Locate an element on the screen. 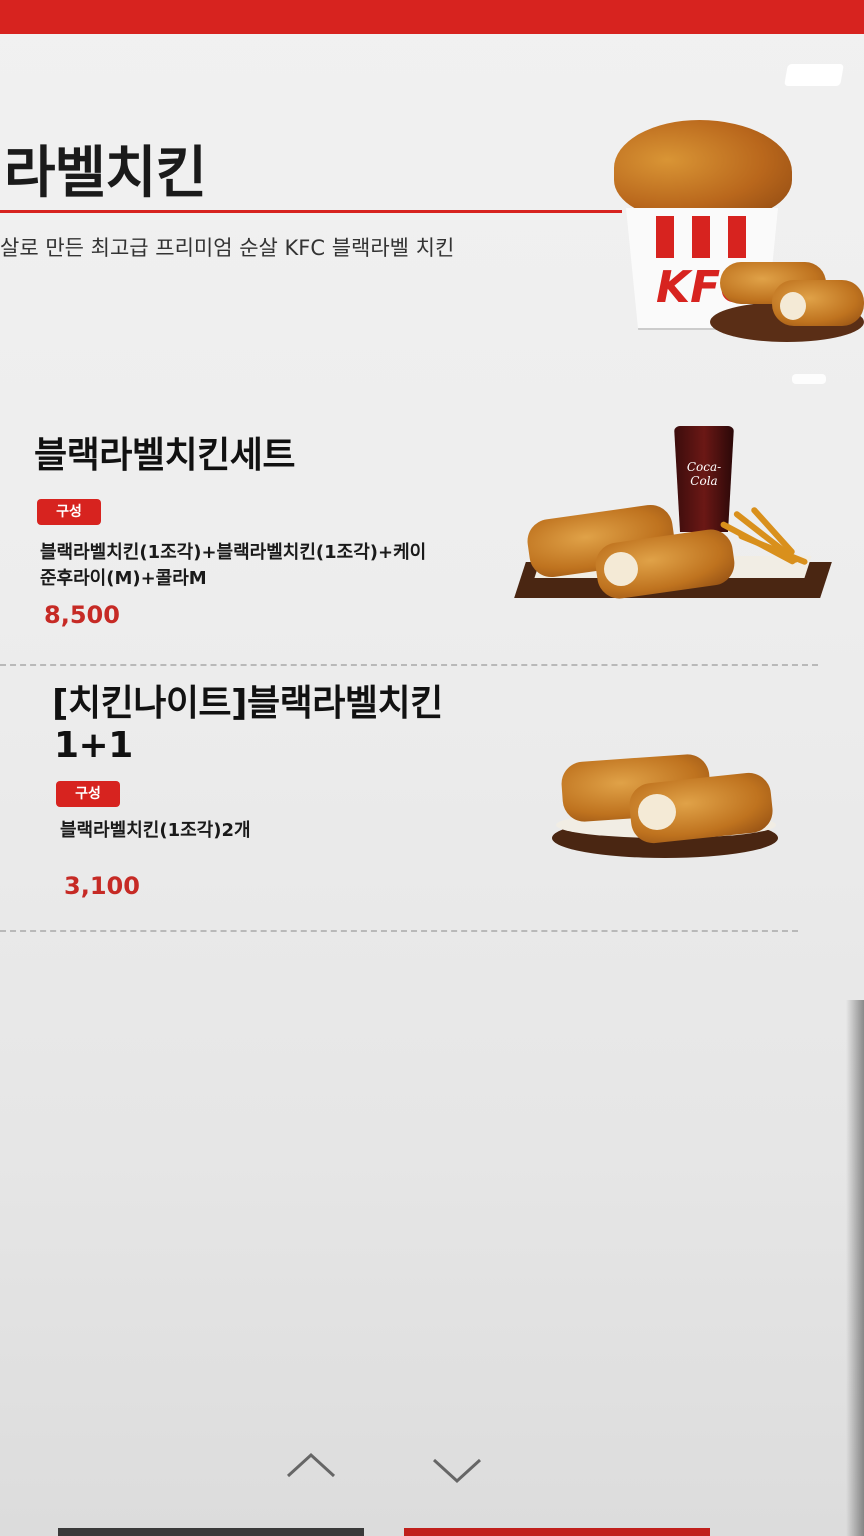 The height and width of the screenshot is (1536, 864). chevron-down-icon is located at coordinates (457, 1471).